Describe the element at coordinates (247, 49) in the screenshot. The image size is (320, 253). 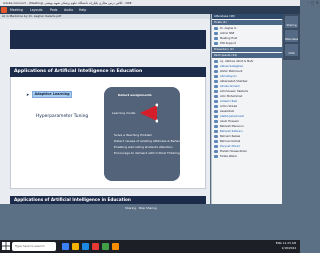
I see `presenters-header: Presenters (0)` at that location.